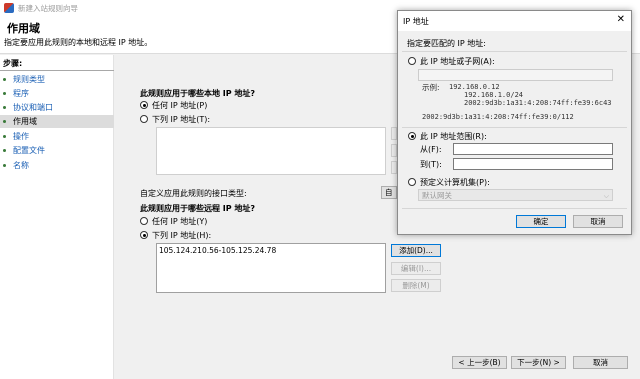 This screenshot has width=640, height=379. What do you see at coordinates (538, 362) in the screenshot?
I see `next-button: 下一步(N) >` at bounding box center [538, 362].